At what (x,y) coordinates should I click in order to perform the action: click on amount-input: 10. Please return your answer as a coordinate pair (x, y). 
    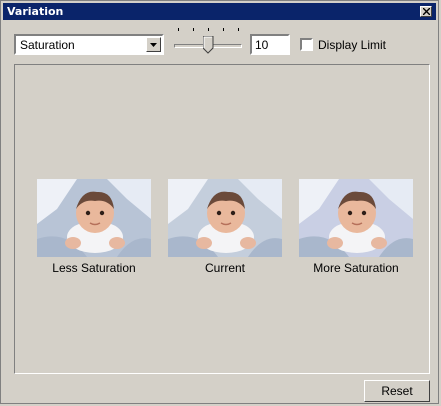
    Looking at the image, I should click on (270, 44).